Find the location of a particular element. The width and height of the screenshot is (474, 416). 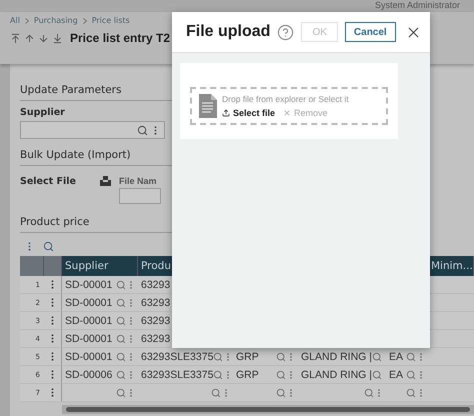

select-file-link: Select file is located at coordinates (249, 113).